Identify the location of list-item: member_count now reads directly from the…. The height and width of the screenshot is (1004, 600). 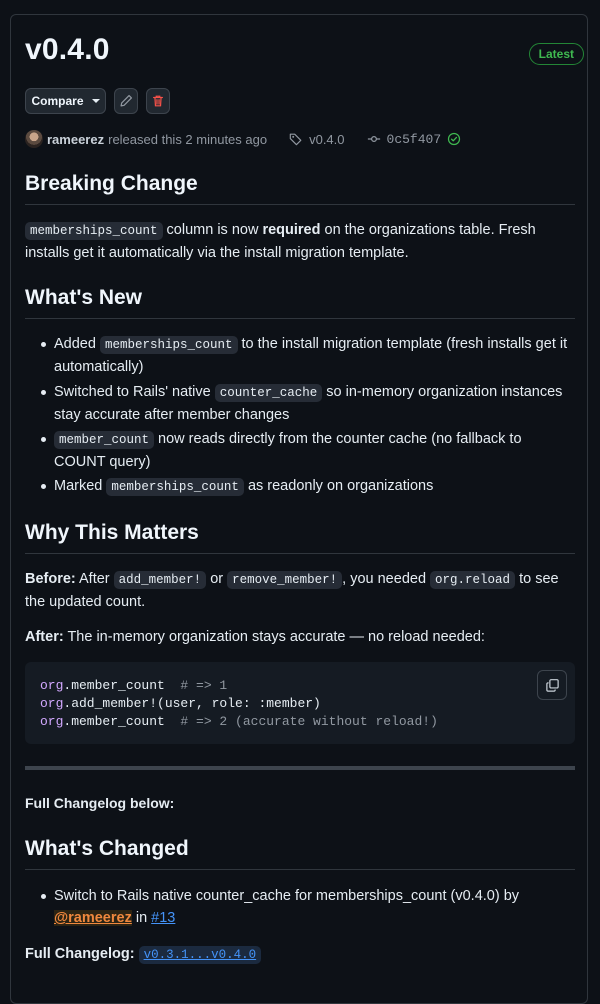
(307, 450).